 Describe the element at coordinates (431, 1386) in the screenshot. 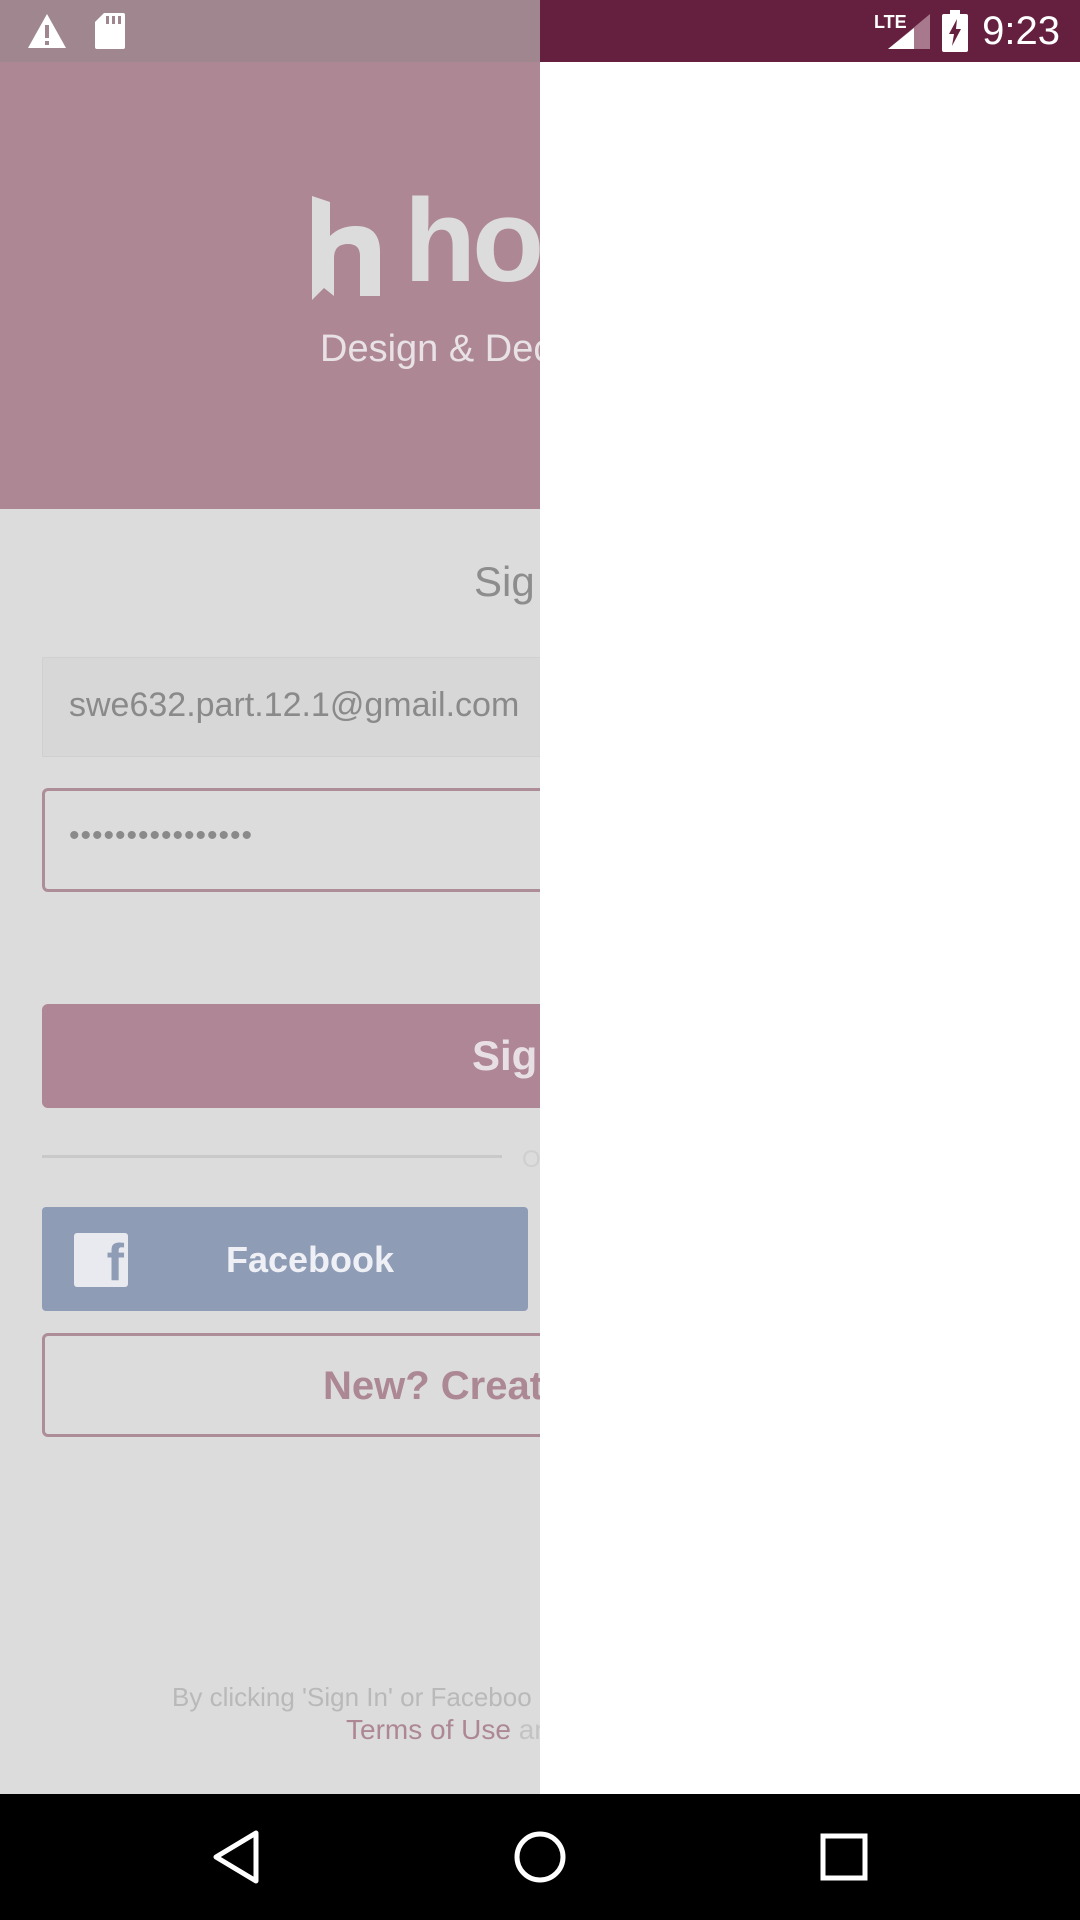

I see `create-account-label: New? Create` at that location.